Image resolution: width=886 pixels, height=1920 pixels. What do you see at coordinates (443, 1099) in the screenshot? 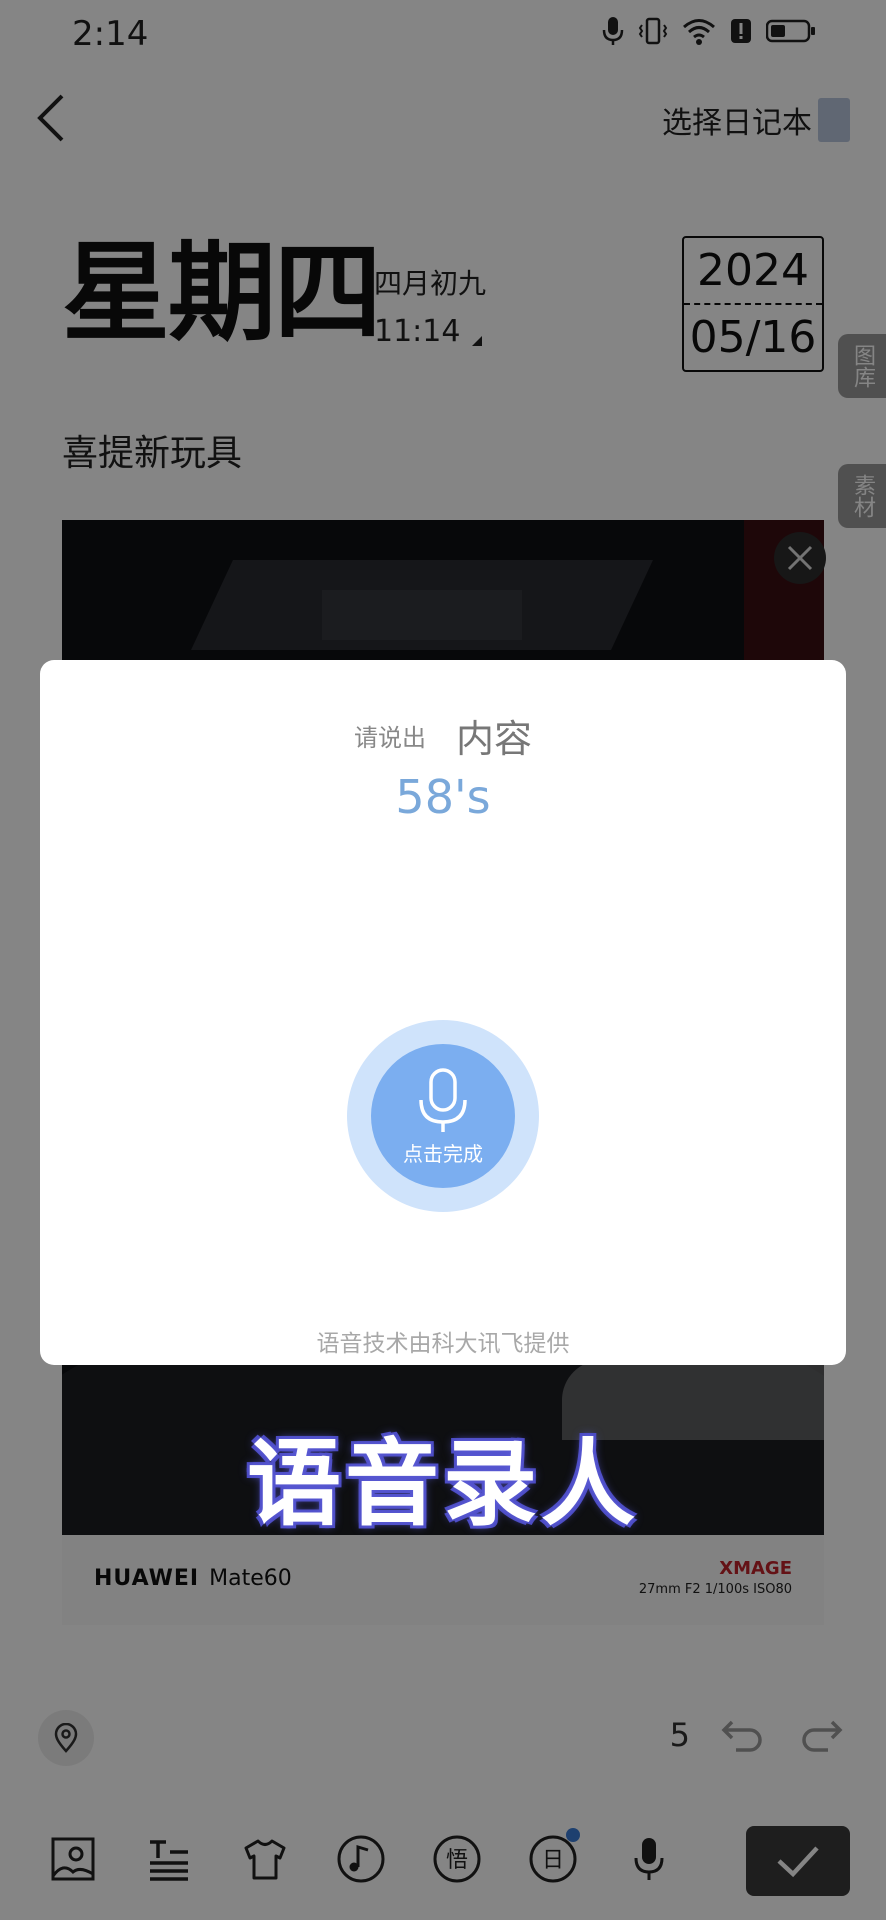
I see `microphone-icon` at bounding box center [443, 1099].